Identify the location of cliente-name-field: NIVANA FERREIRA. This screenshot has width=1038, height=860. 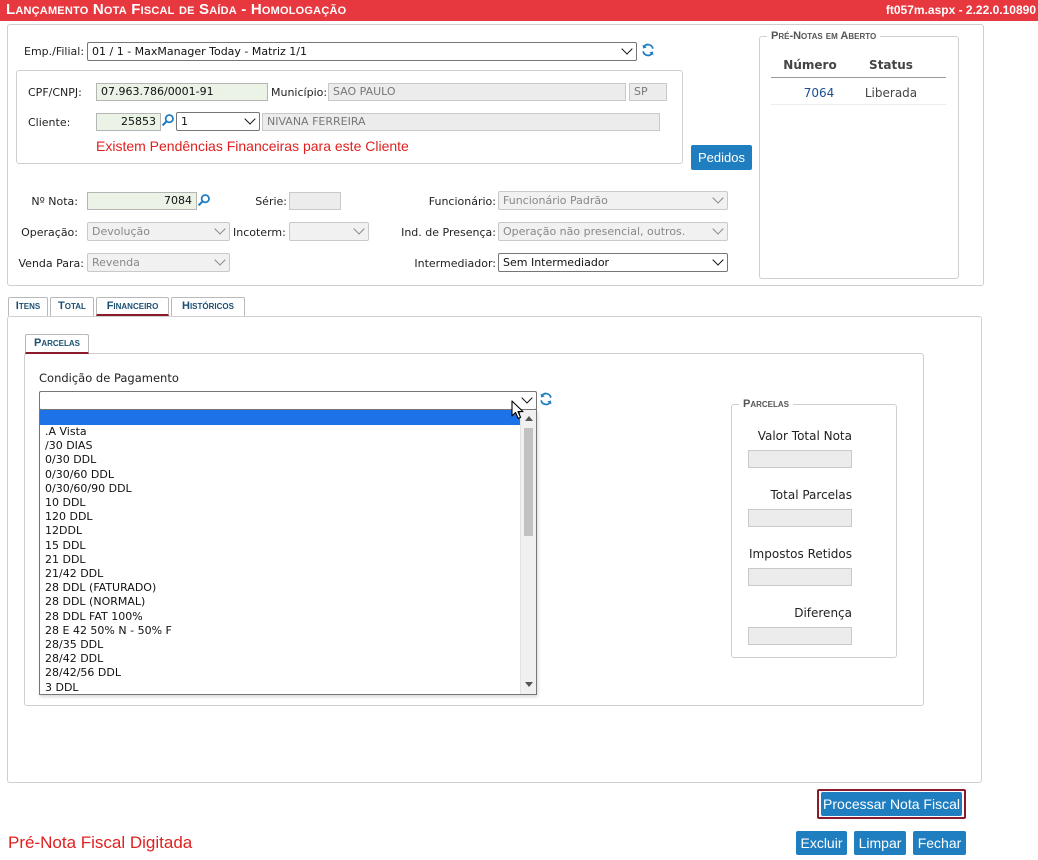
(461, 122).